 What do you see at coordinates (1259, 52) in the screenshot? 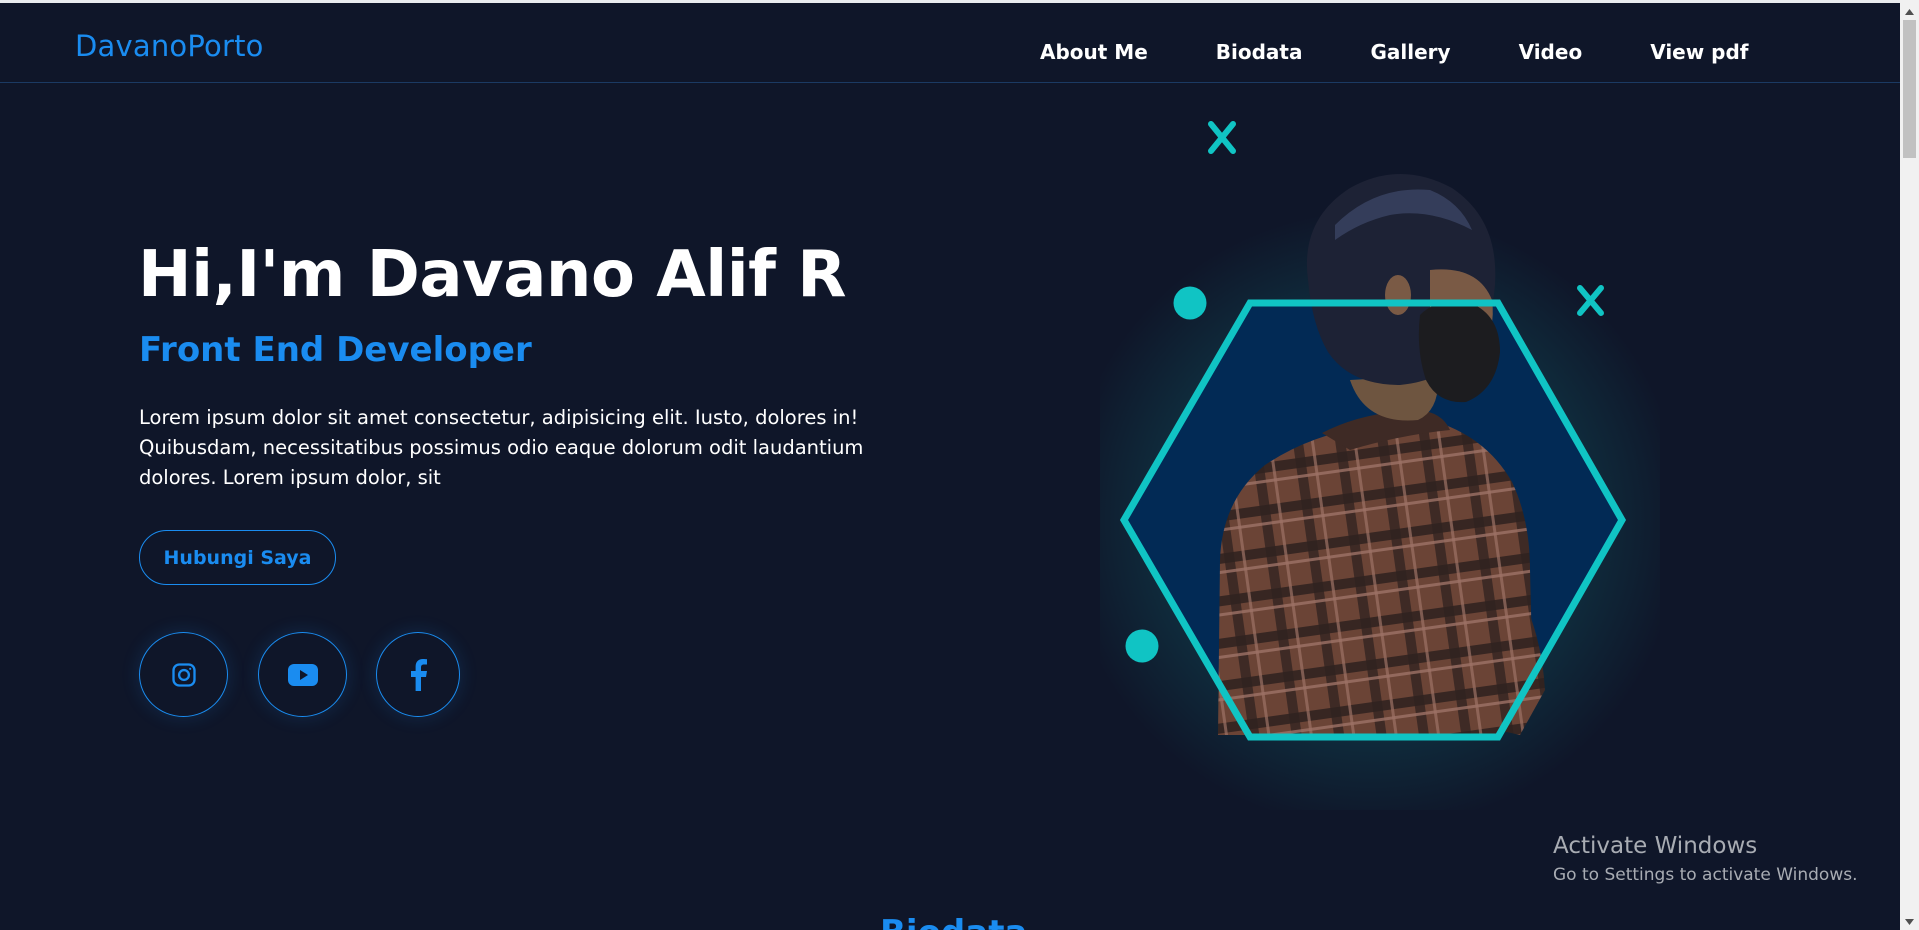
I see `nav-link-biodata: Biodata` at bounding box center [1259, 52].